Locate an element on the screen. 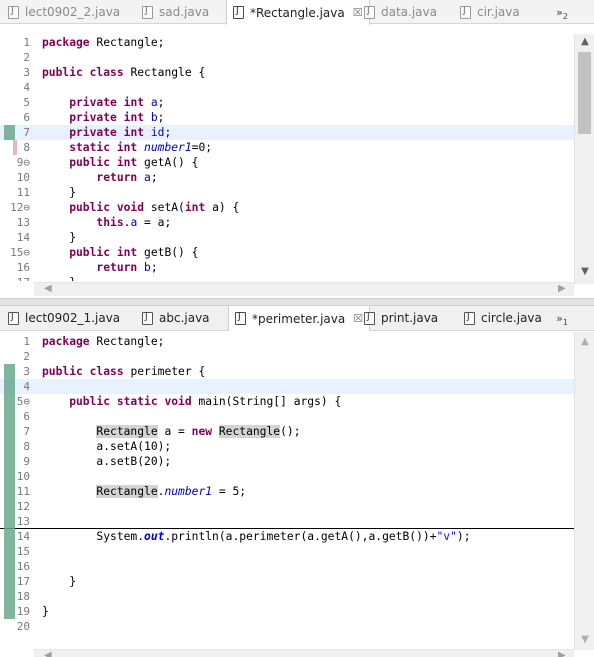 The width and height of the screenshot is (594, 657). line-number: 12⊖ is located at coordinates (15, 207).